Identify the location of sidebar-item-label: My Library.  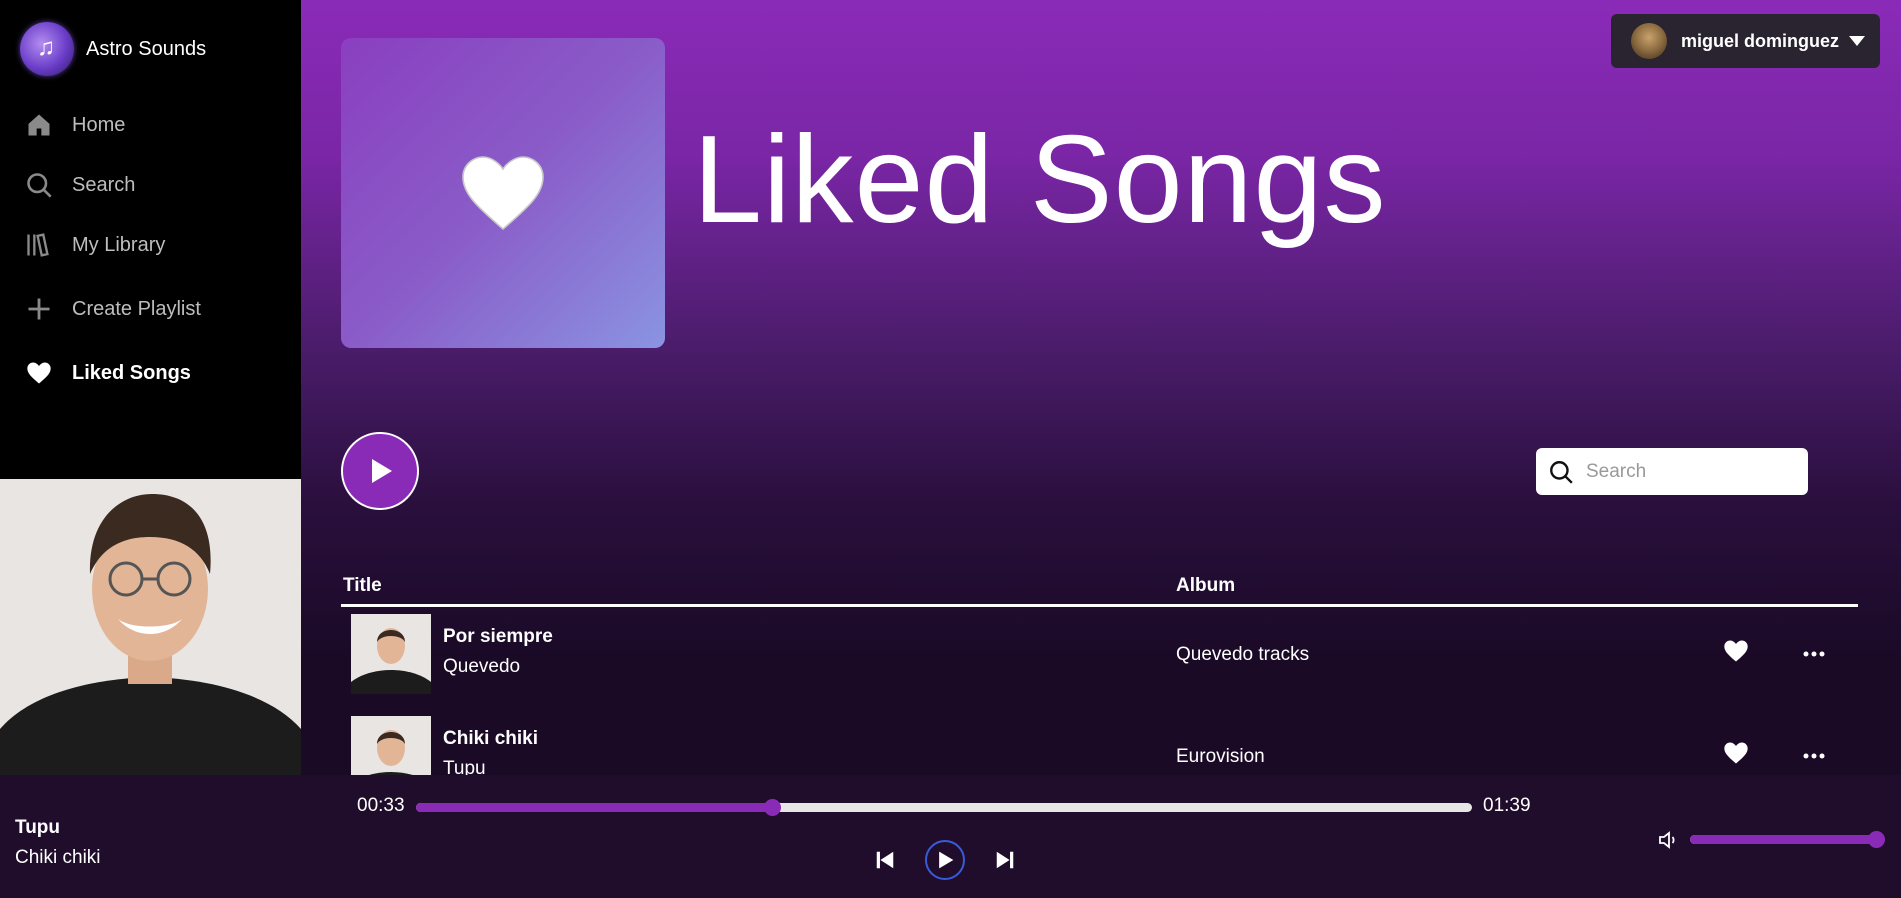
(119, 244).